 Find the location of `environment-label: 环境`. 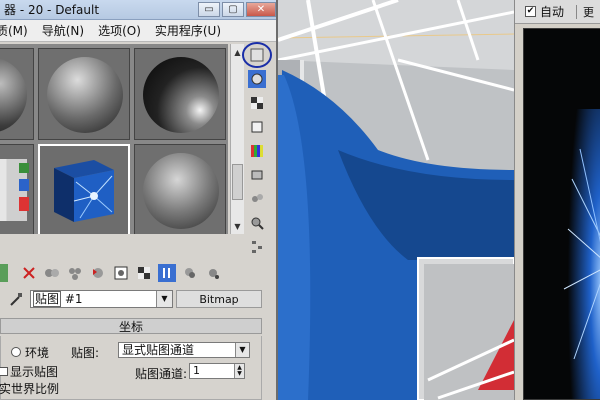

environment-label: 环境 is located at coordinates (37, 353).